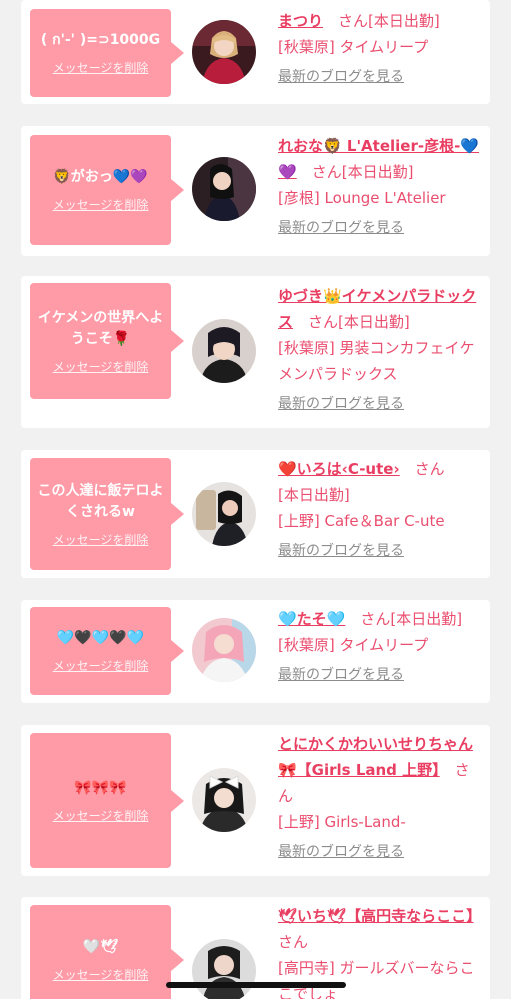 Image resolution: width=511 pixels, height=999 pixels. I want to click on message-bubble: 🦁がおっ💙💜 メッセージを削除, so click(107, 190).